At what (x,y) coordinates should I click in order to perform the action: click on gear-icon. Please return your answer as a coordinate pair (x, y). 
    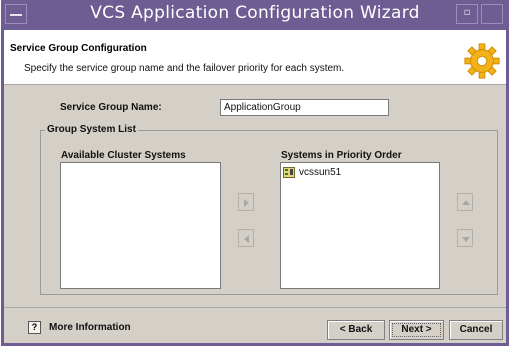
    Looking at the image, I should click on (482, 61).